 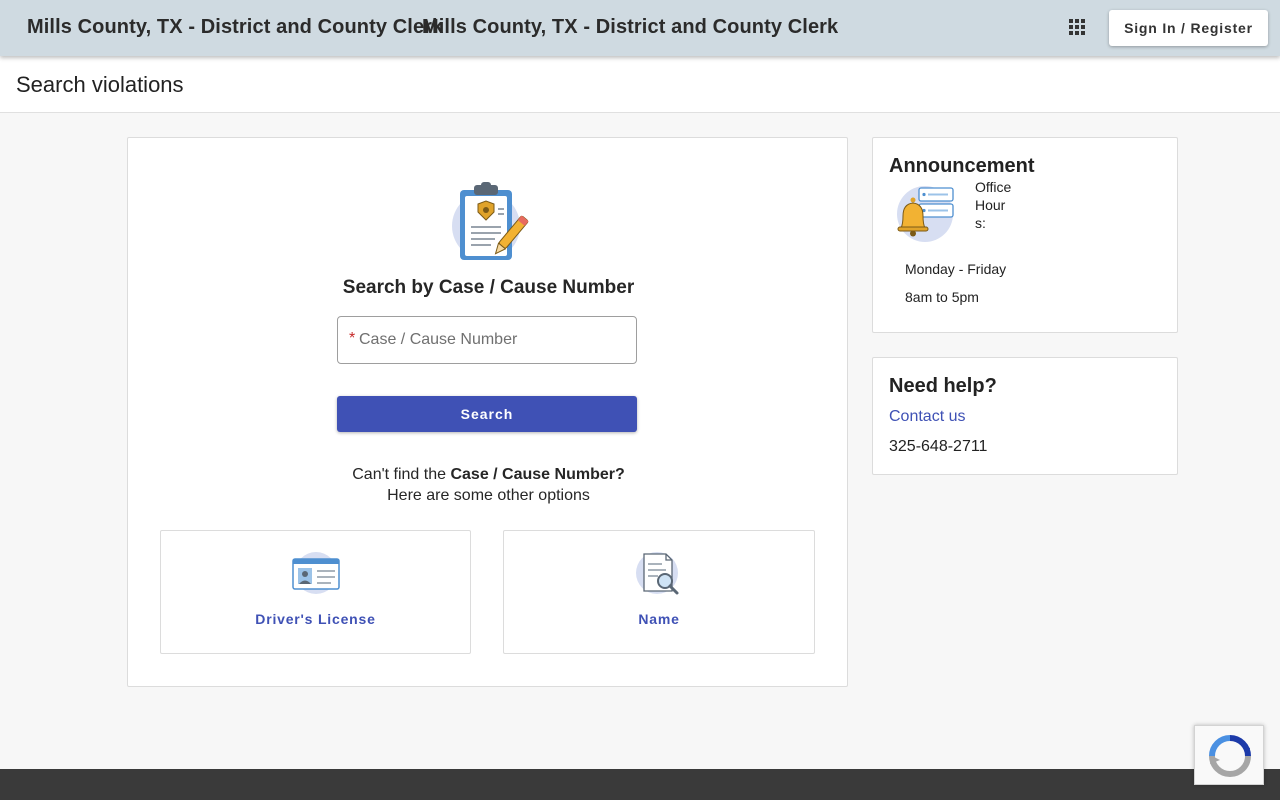 I want to click on search-button: Search, so click(x=487, y=414).